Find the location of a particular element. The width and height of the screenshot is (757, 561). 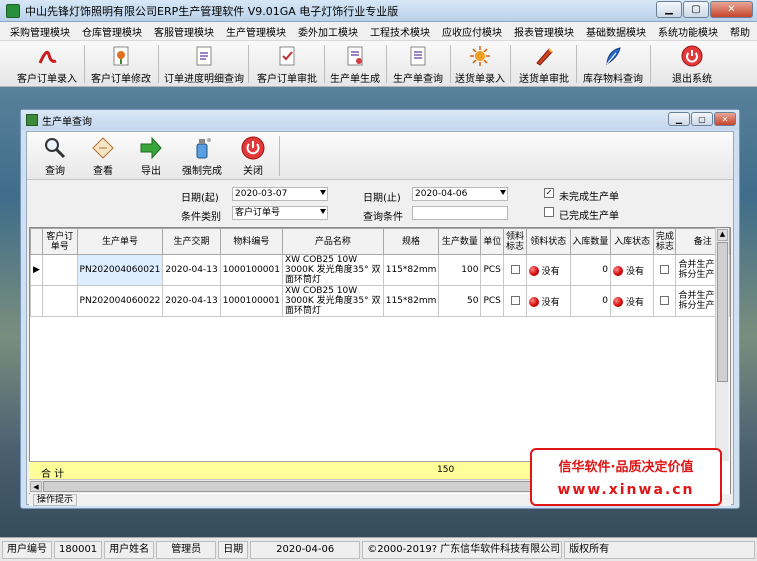

col-material-no: 物料编号 is located at coordinates (251, 241).